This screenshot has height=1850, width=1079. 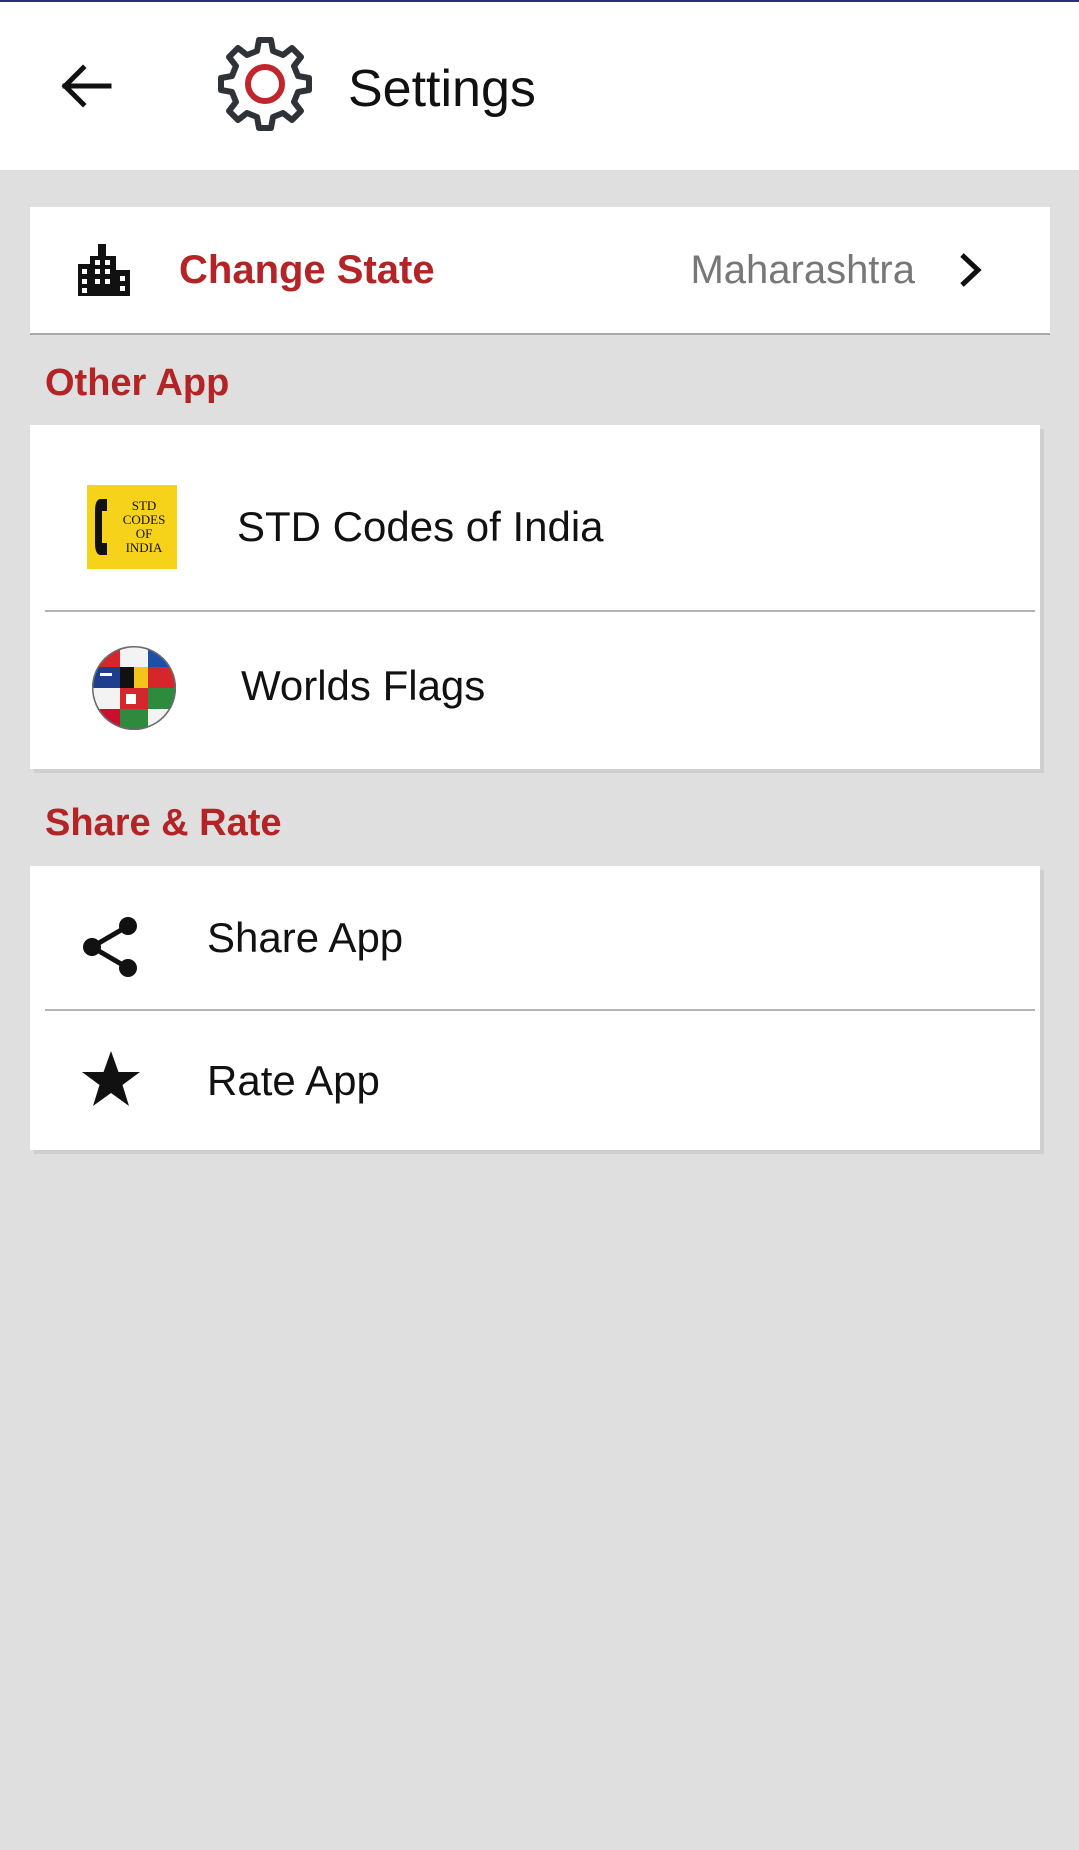 What do you see at coordinates (305, 937) in the screenshot?
I see `list-item-label: Share App` at bounding box center [305, 937].